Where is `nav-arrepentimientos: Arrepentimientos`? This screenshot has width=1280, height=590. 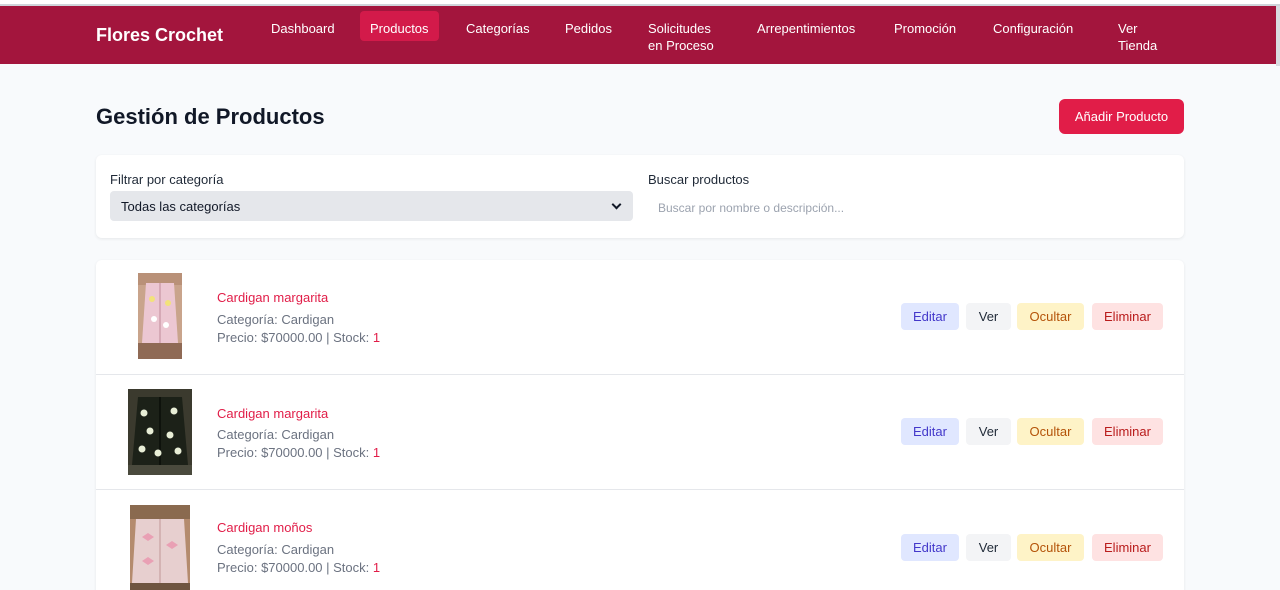
nav-arrepentimientos: Arrepentimientos is located at coordinates (806, 28).